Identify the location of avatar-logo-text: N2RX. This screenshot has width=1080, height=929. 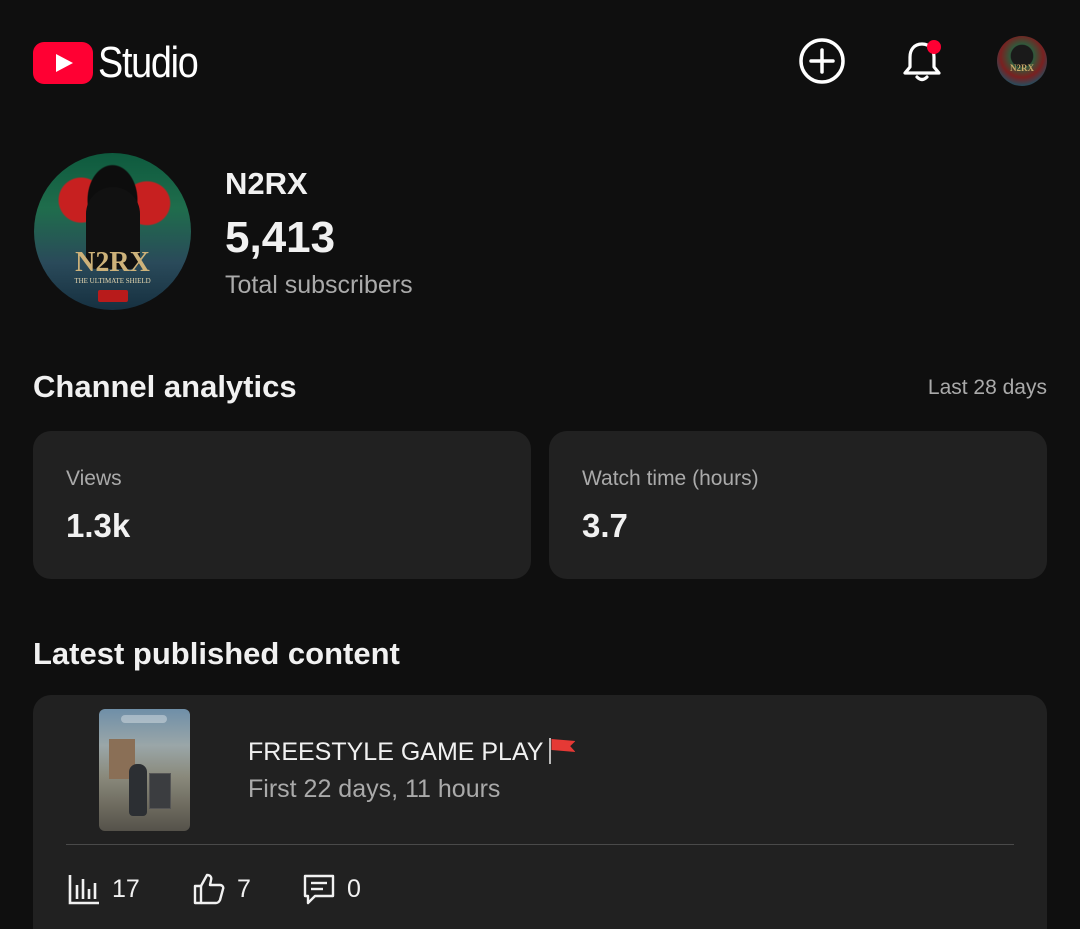
(112, 262).